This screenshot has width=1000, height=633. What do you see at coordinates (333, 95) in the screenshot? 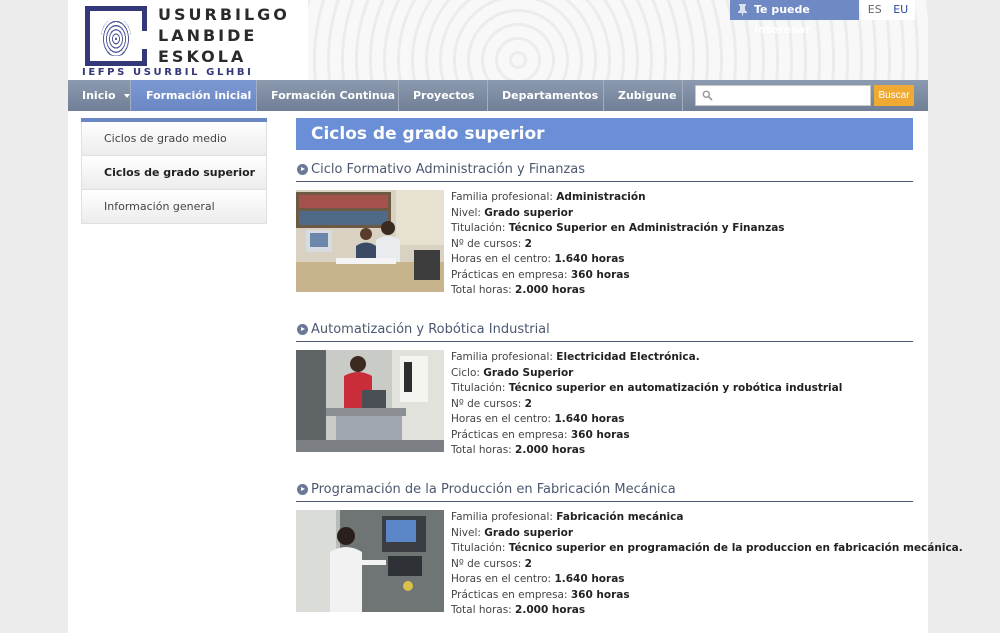
I see `nav-label-formacion-continua: Formación Continua` at bounding box center [333, 95].